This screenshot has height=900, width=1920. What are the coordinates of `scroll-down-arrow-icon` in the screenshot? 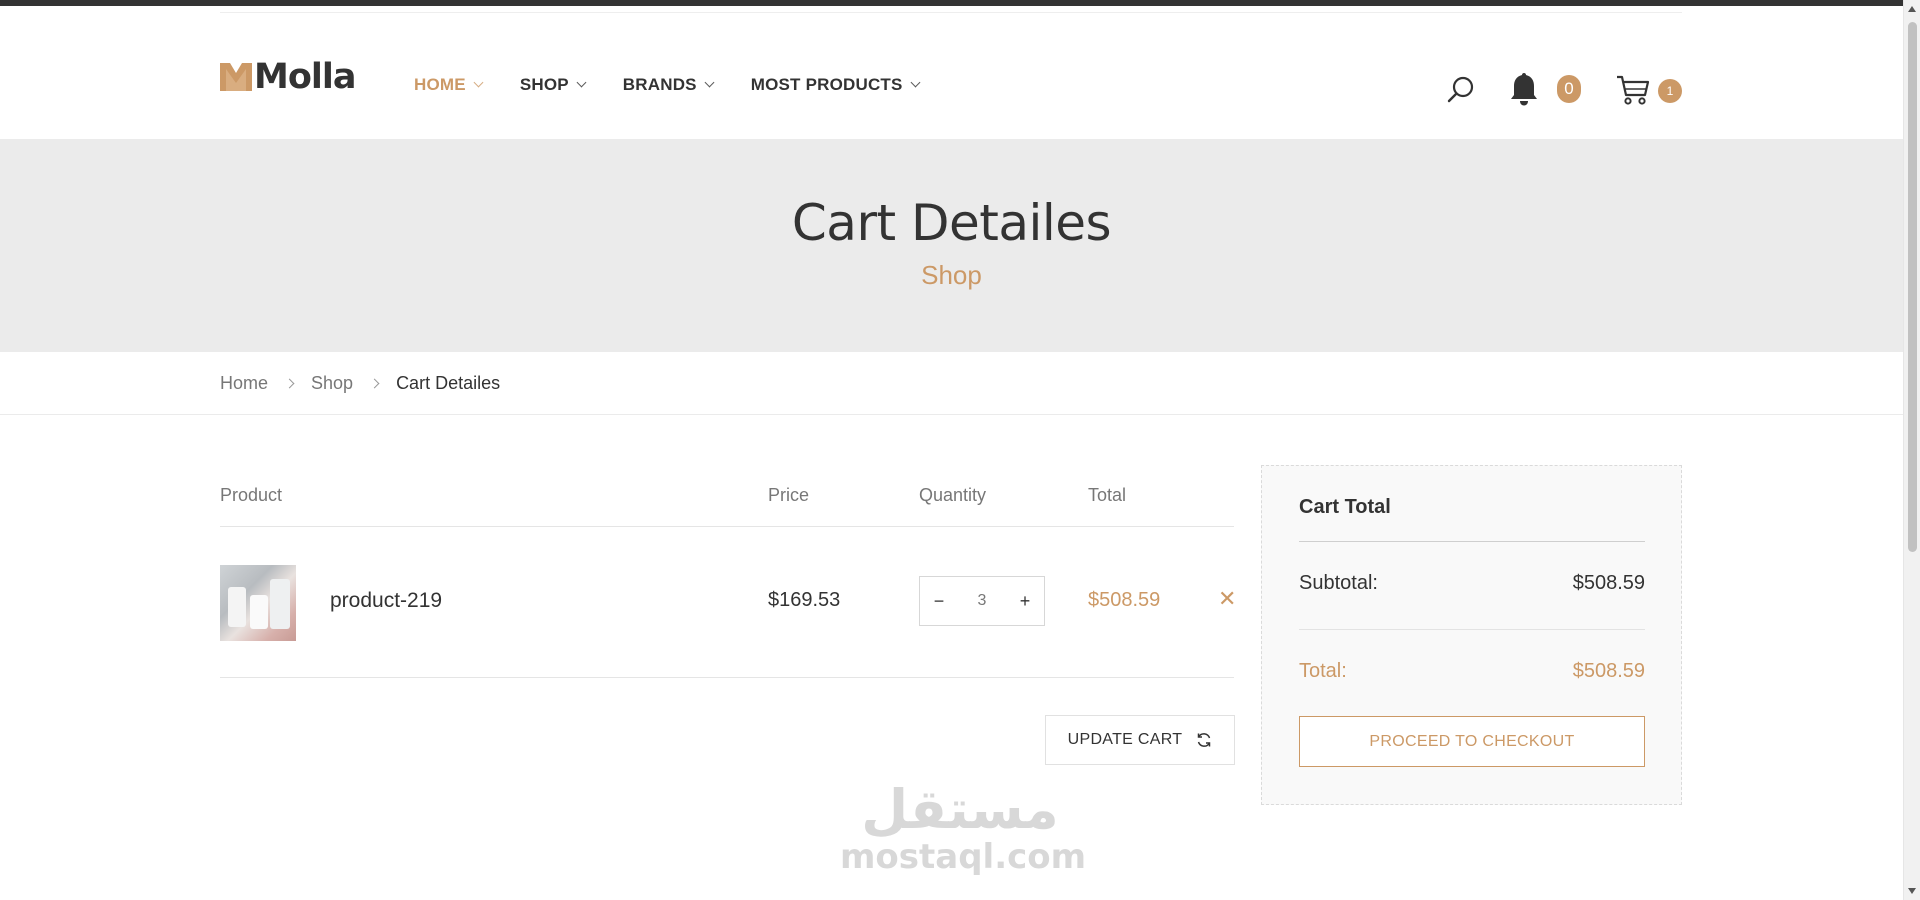 It's located at (1912, 891).